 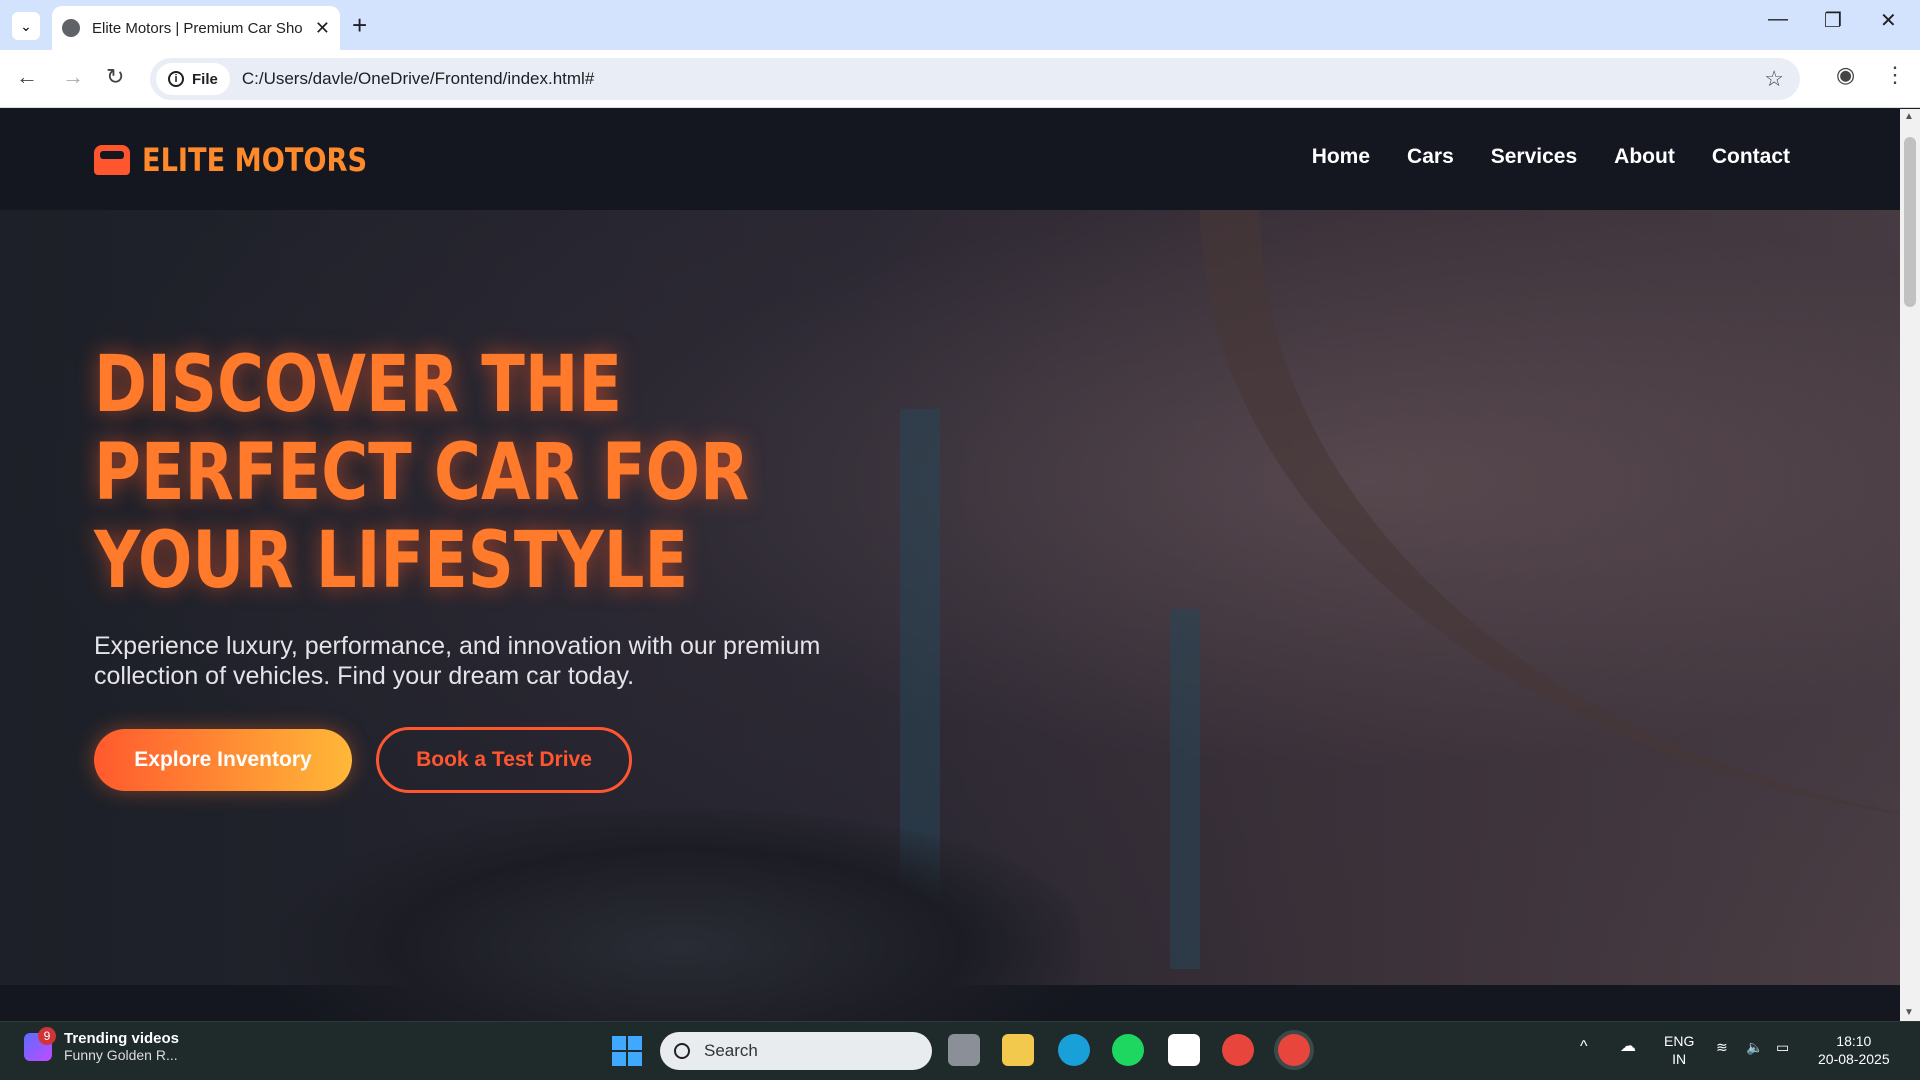 What do you see at coordinates (796, 1051) in the screenshot?
I see `taskbar-search: Search` at bounding box center [796, 1051].